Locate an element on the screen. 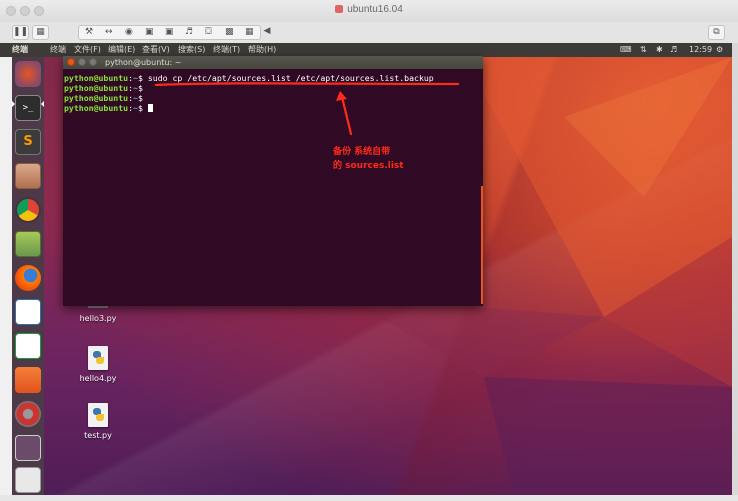 This screenshot has height=501, width=738. annotation-arrow-head is located at coordinates (341, 96).